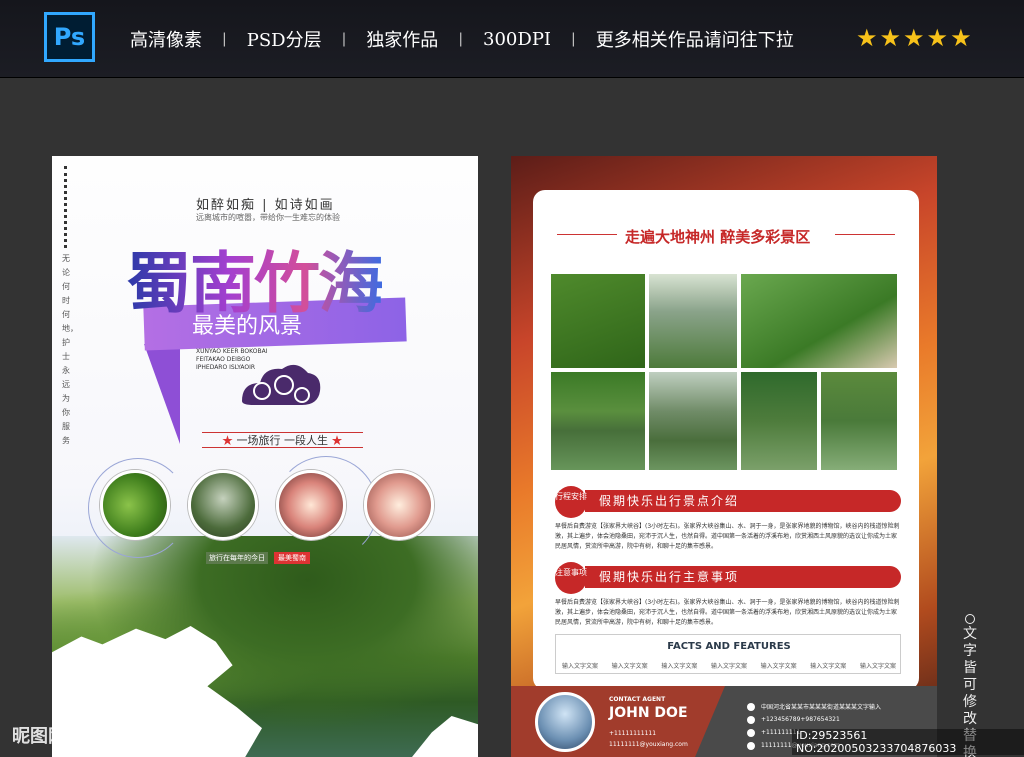 The height and width of the screenshot is (757, 1024). I want to click on banner-item-hd: 高清像素, so click(166, 40).